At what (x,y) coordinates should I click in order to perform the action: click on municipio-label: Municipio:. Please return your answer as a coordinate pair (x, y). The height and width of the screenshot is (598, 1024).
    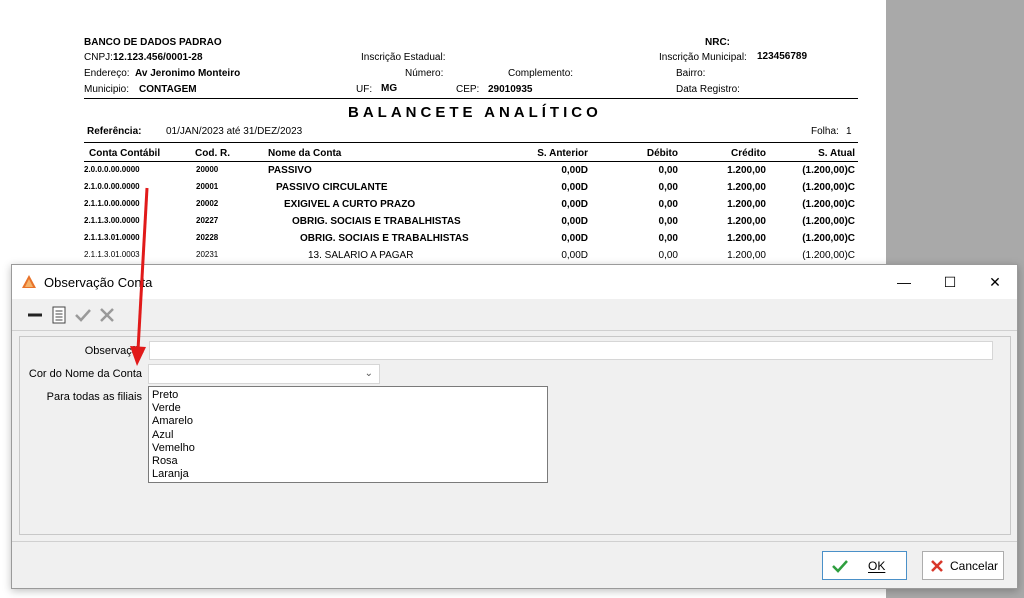
    Looking at the image, I should click on (107, 89).